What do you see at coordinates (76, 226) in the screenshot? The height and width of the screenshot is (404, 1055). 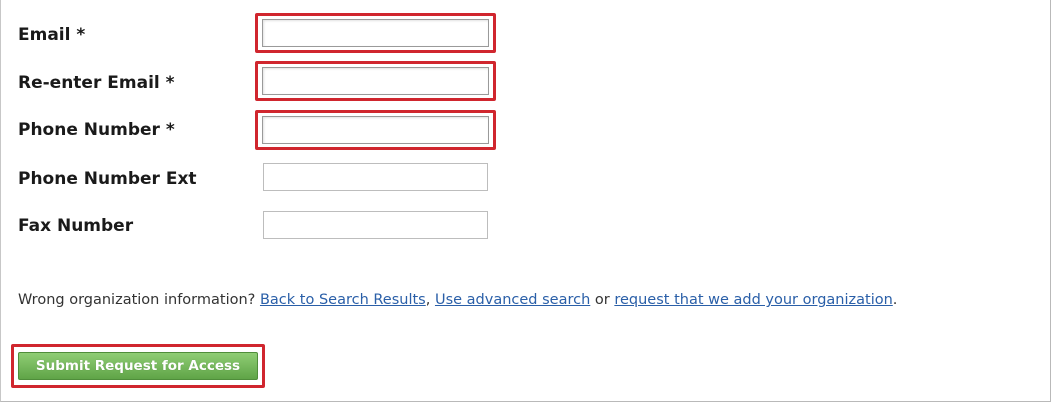 I see `fax-number-label: Fax Number` at bounding box center [76, 226].